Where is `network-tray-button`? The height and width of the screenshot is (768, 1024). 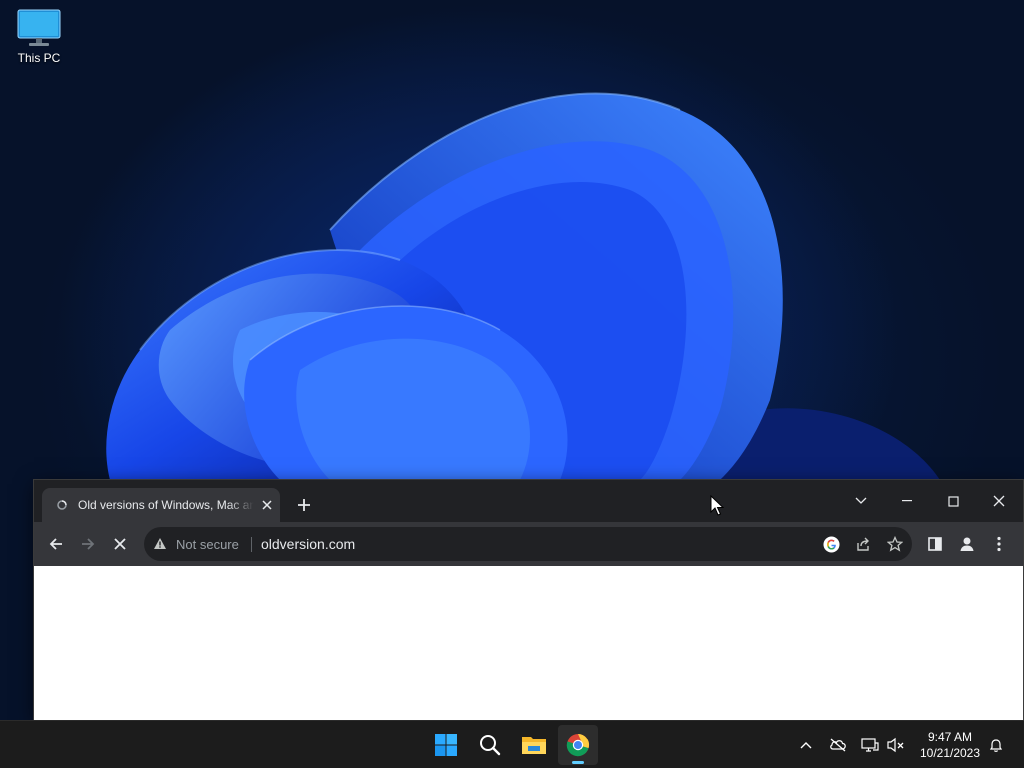
network-tray-button is located at coordinates (870, 745).